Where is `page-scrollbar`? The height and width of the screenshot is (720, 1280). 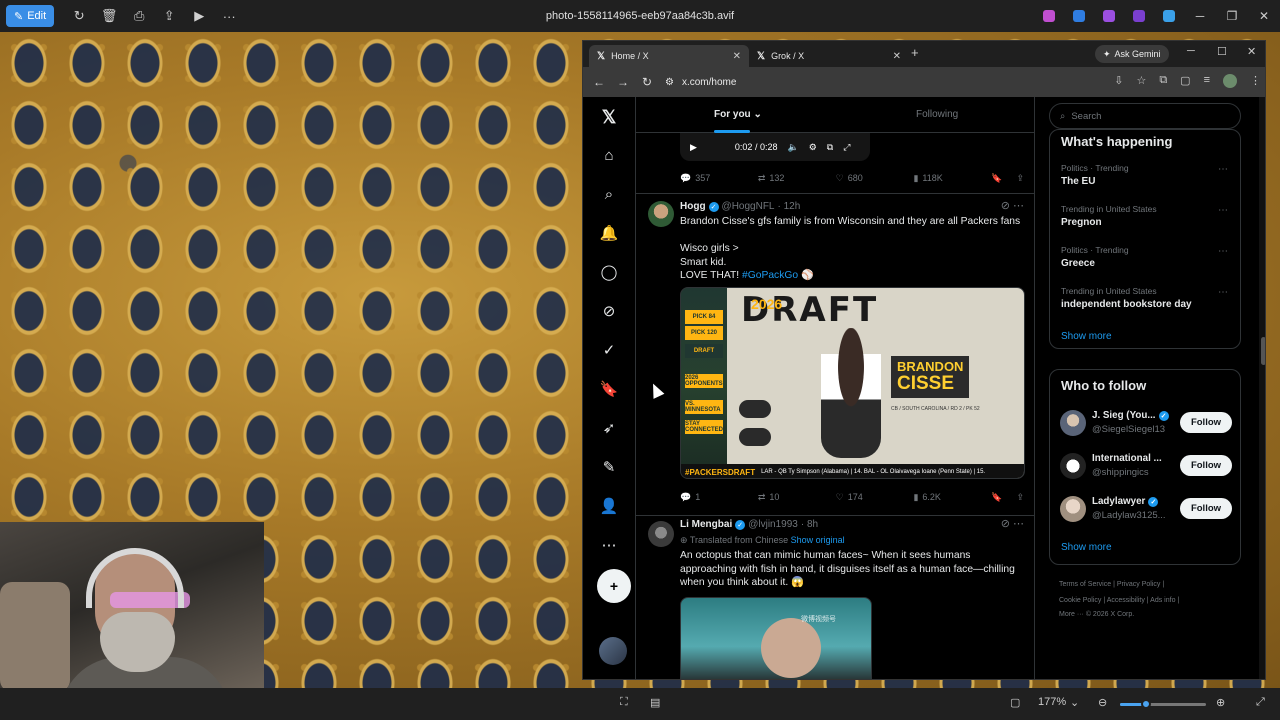
page-scrollbar is located at coordinates (1262, 388).